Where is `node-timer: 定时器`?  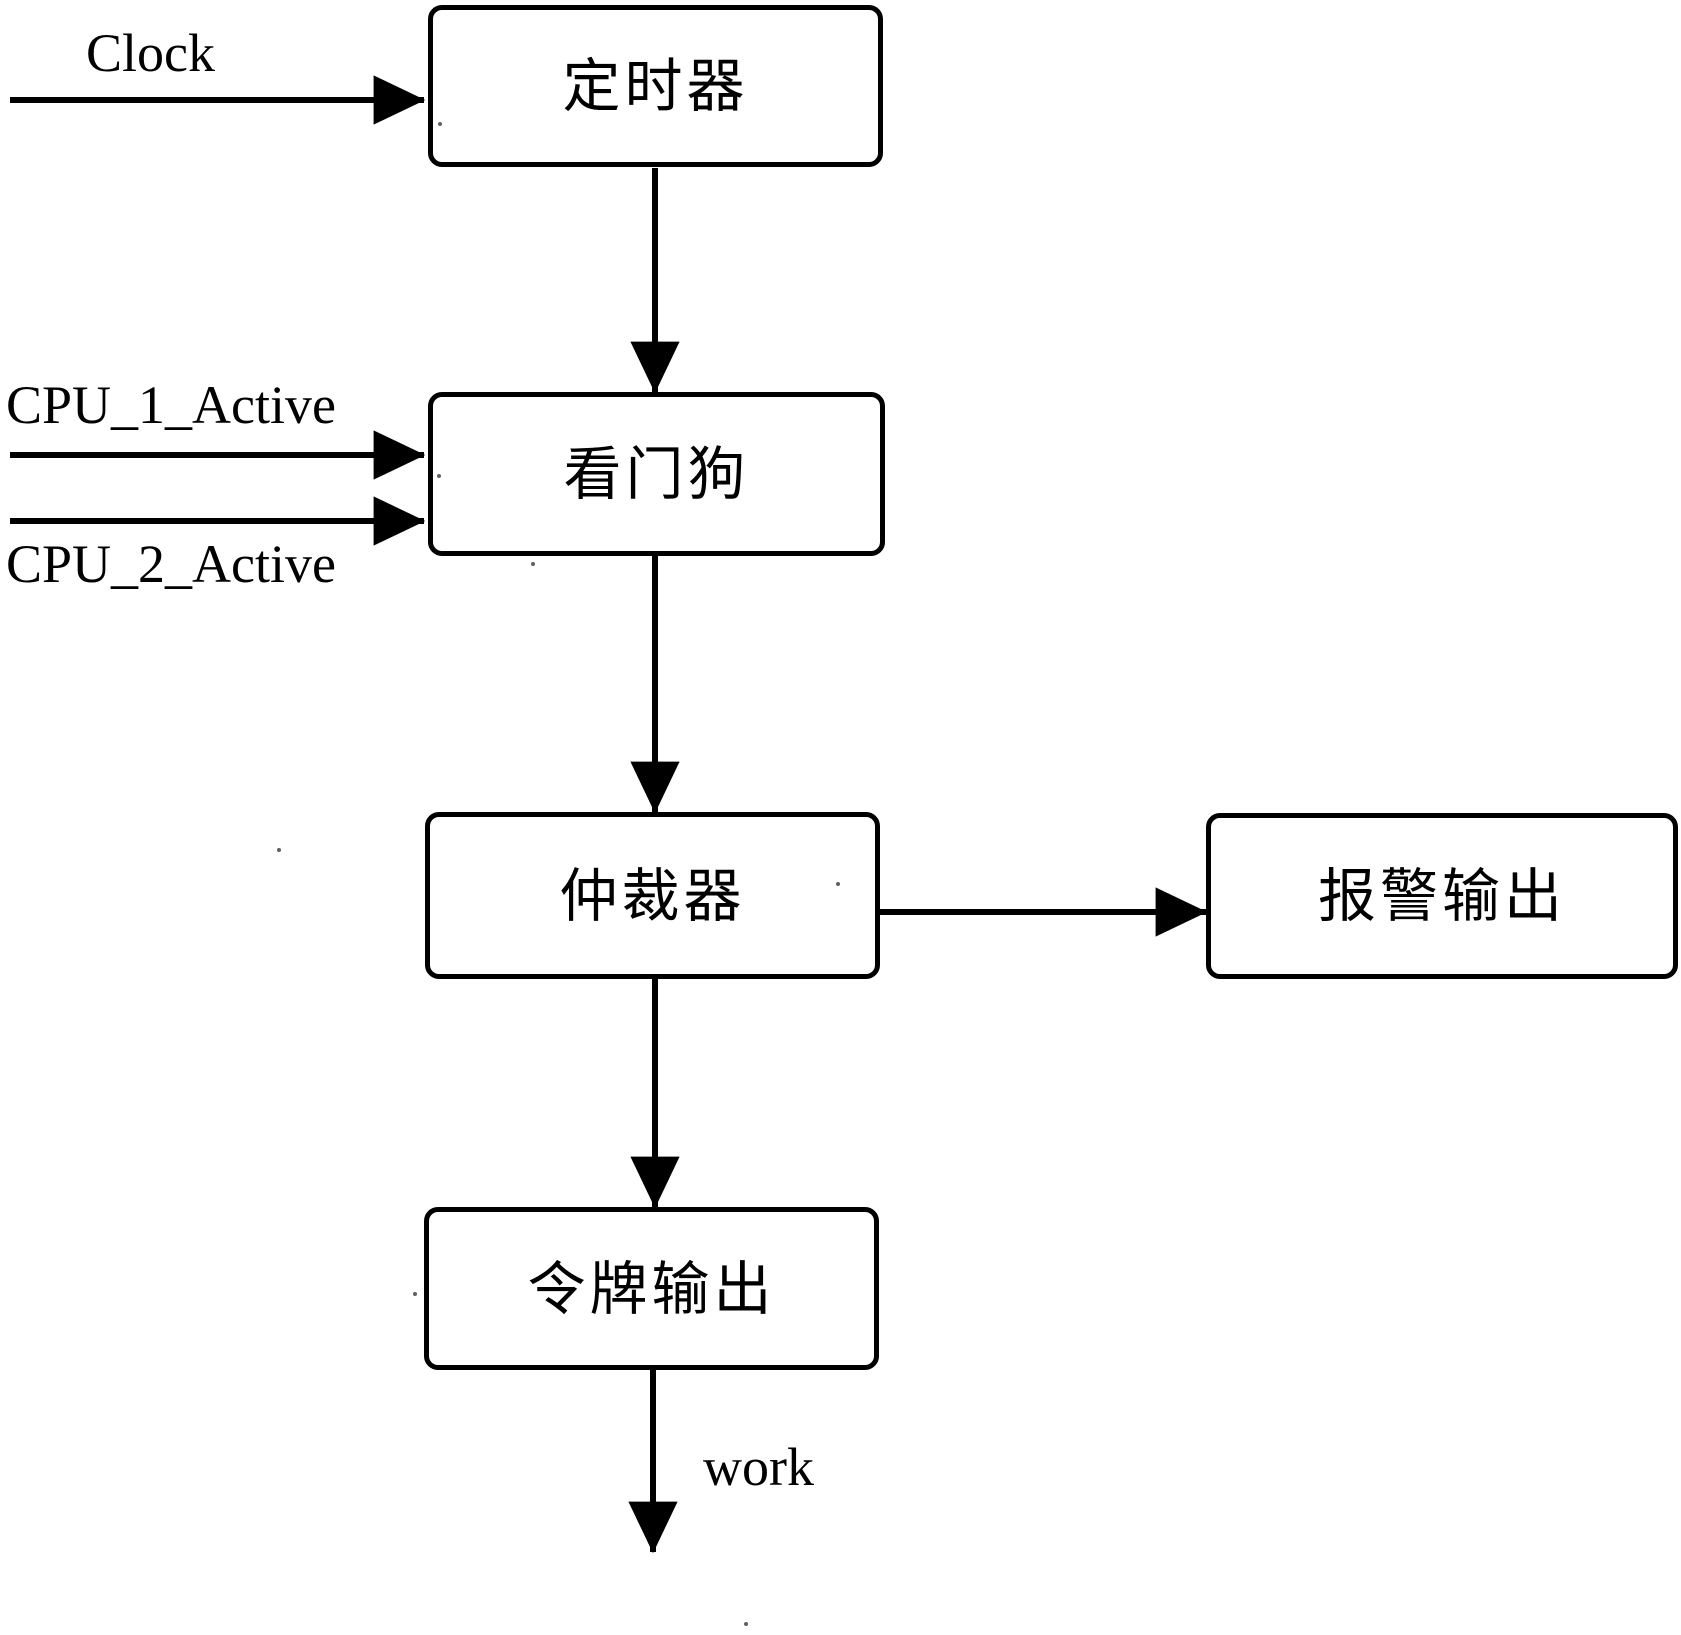 node-timer: 定时器 is located at coordinates (655, 86).